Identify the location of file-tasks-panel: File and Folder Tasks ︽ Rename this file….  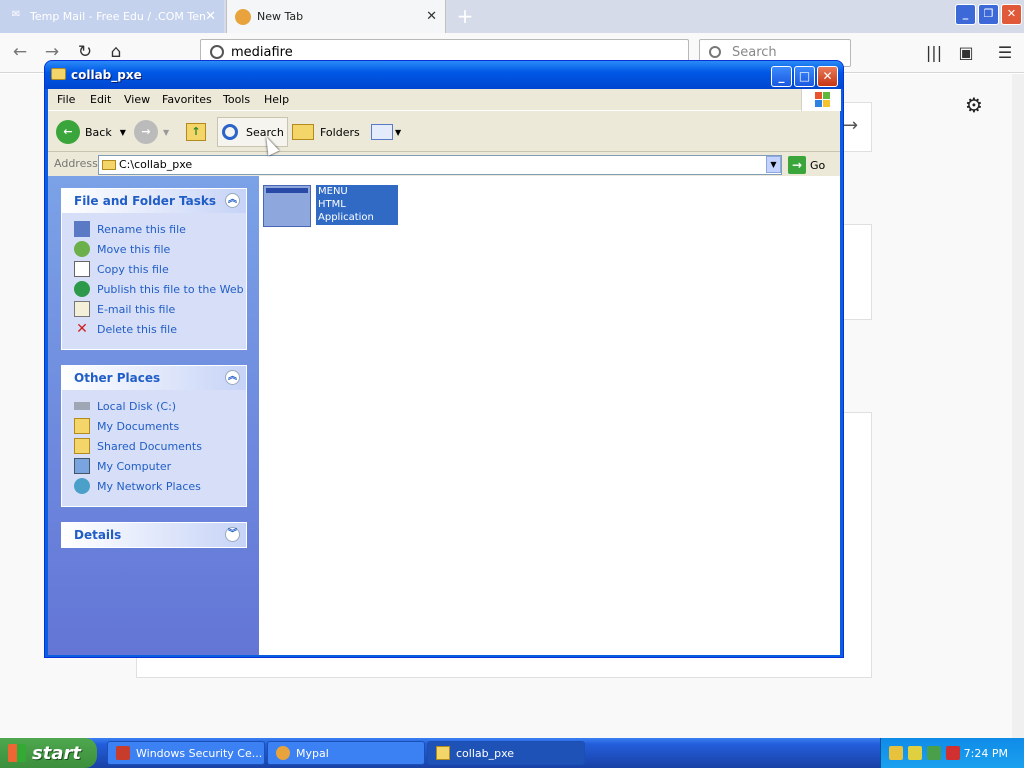
(154, 269).